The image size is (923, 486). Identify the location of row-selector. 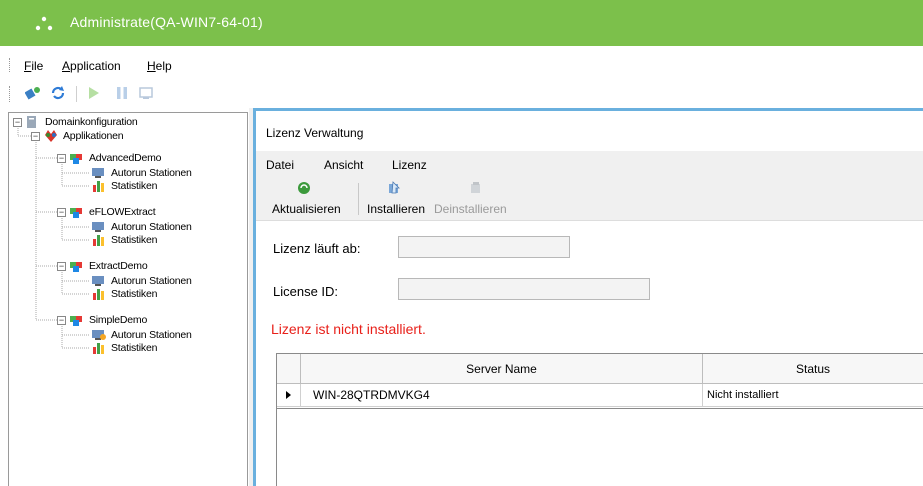
(289, 395).